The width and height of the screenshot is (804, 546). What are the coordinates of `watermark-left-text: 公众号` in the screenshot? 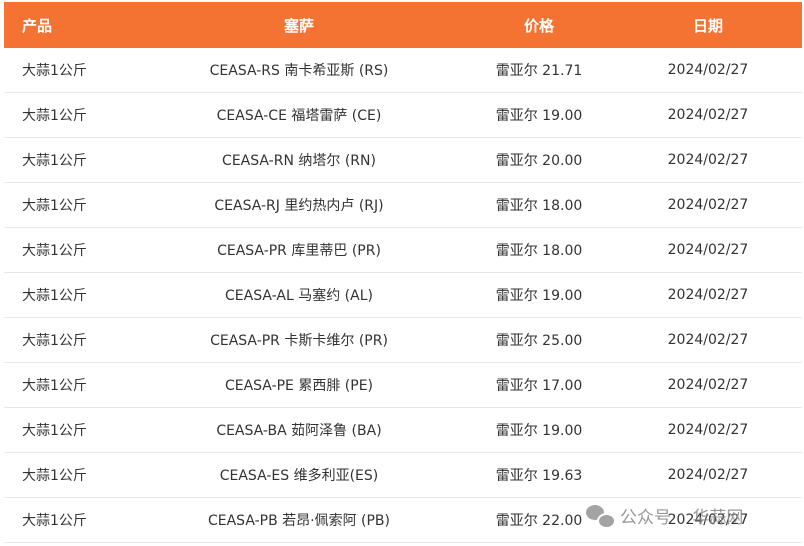 It's located at (645, 517).